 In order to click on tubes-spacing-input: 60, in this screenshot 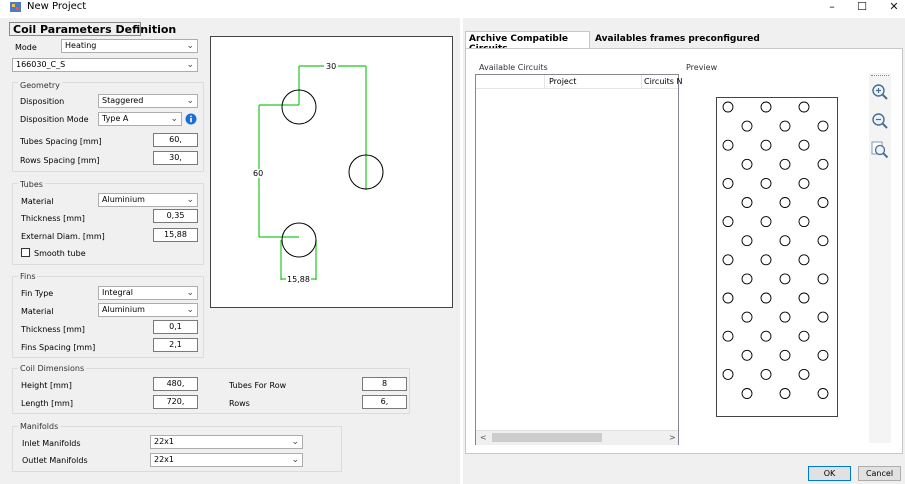, I will do `click(175, 140)`.